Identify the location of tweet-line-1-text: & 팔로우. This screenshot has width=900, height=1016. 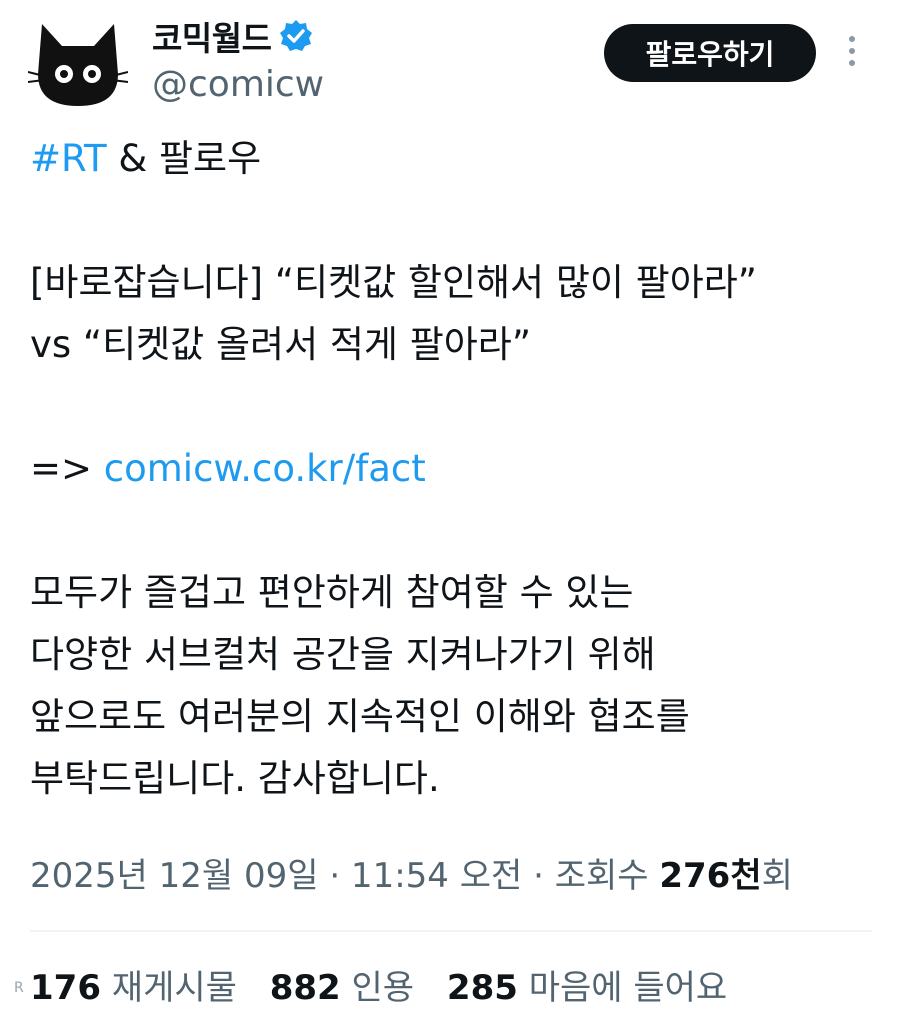
(184, 158).